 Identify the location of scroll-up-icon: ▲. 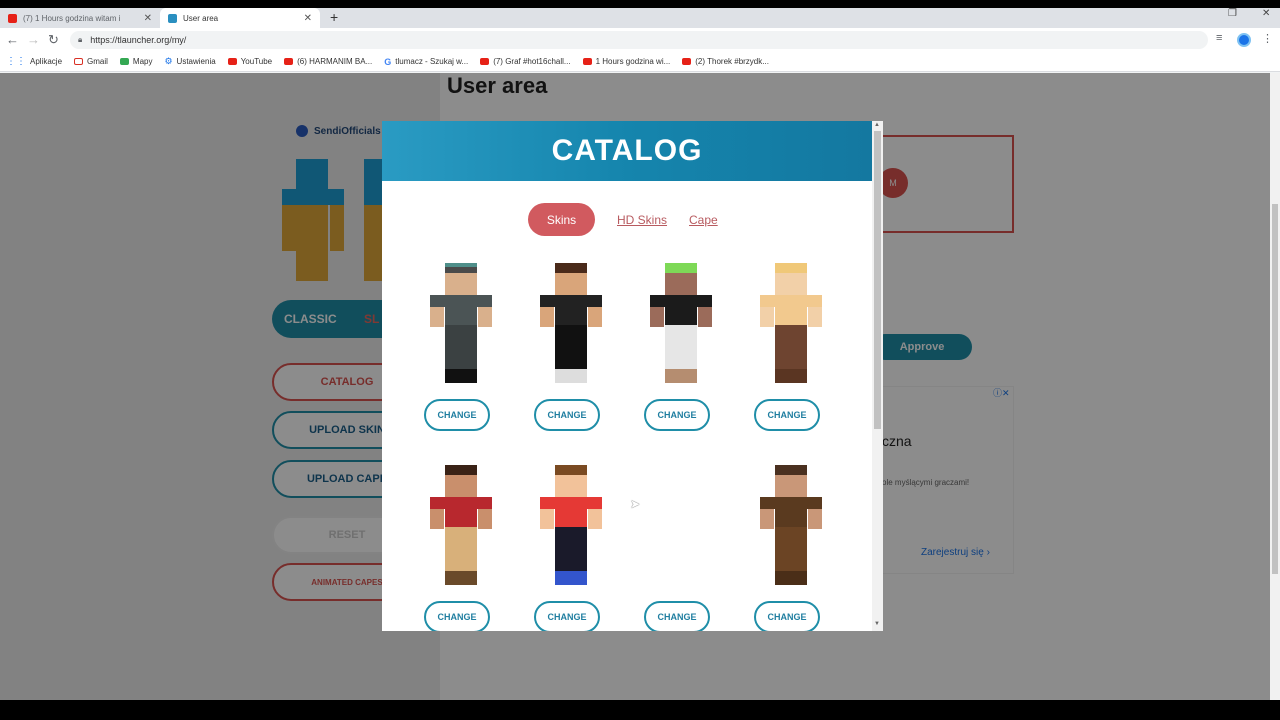
(877, 125).